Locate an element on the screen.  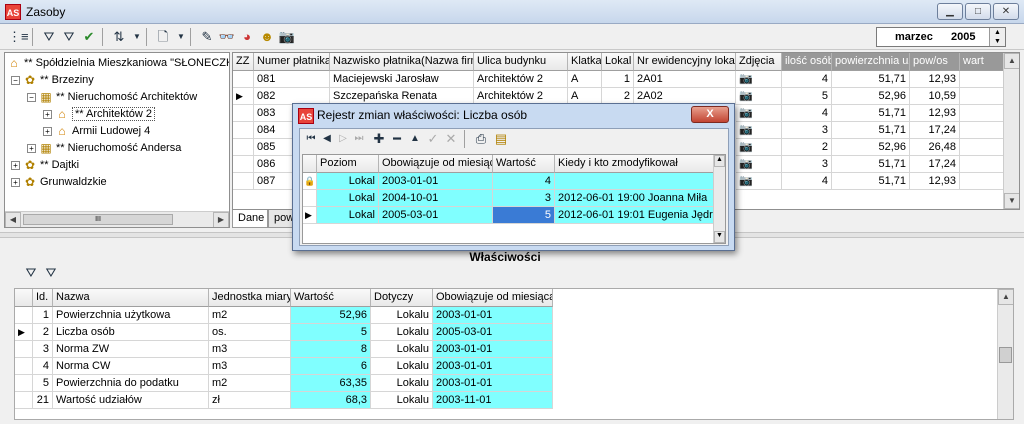
dialog-close-button: X is located at coordinates (710, 114).